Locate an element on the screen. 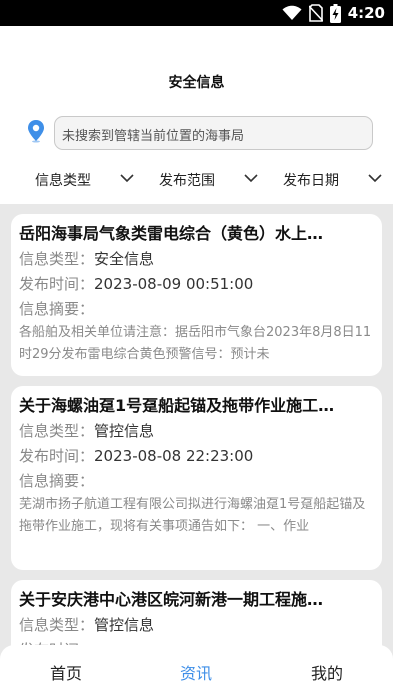 The image size is (393, 698). status-icons: 4:20 is located at coordinates (333, 13).